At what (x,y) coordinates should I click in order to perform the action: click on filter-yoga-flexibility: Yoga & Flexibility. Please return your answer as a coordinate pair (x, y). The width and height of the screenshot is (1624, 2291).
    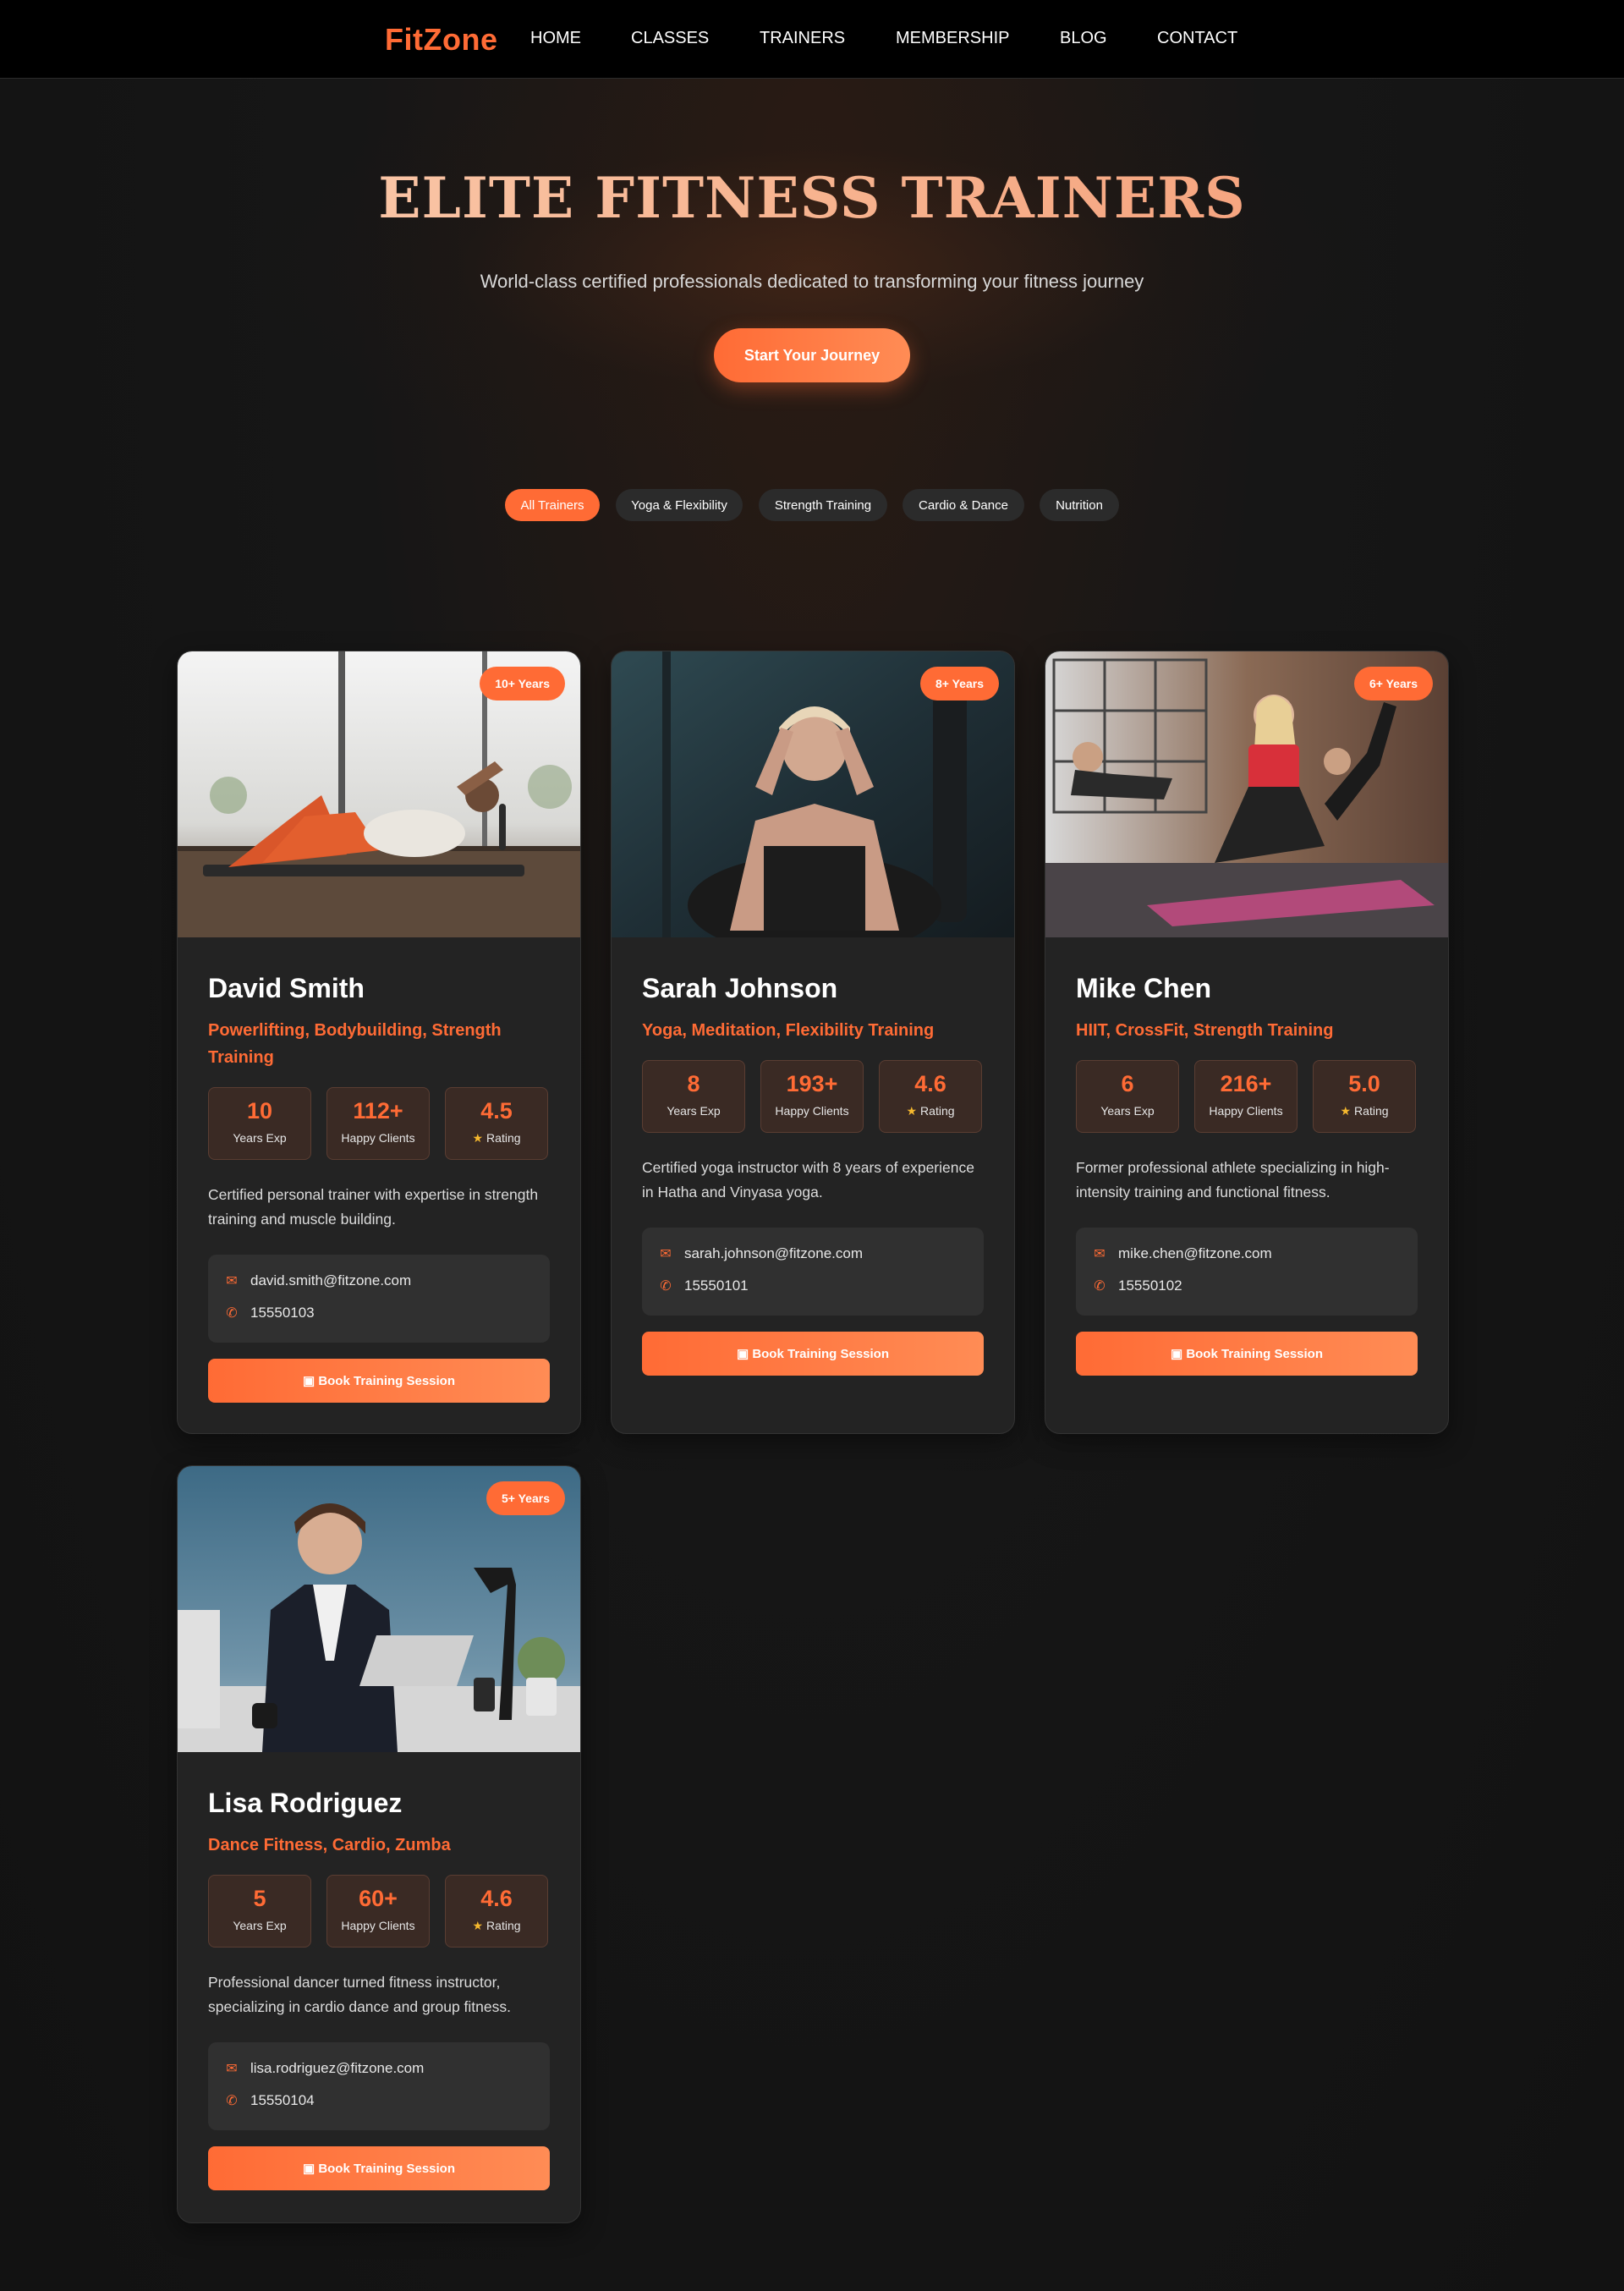
    Looking at the image, I should click on (680, 505).